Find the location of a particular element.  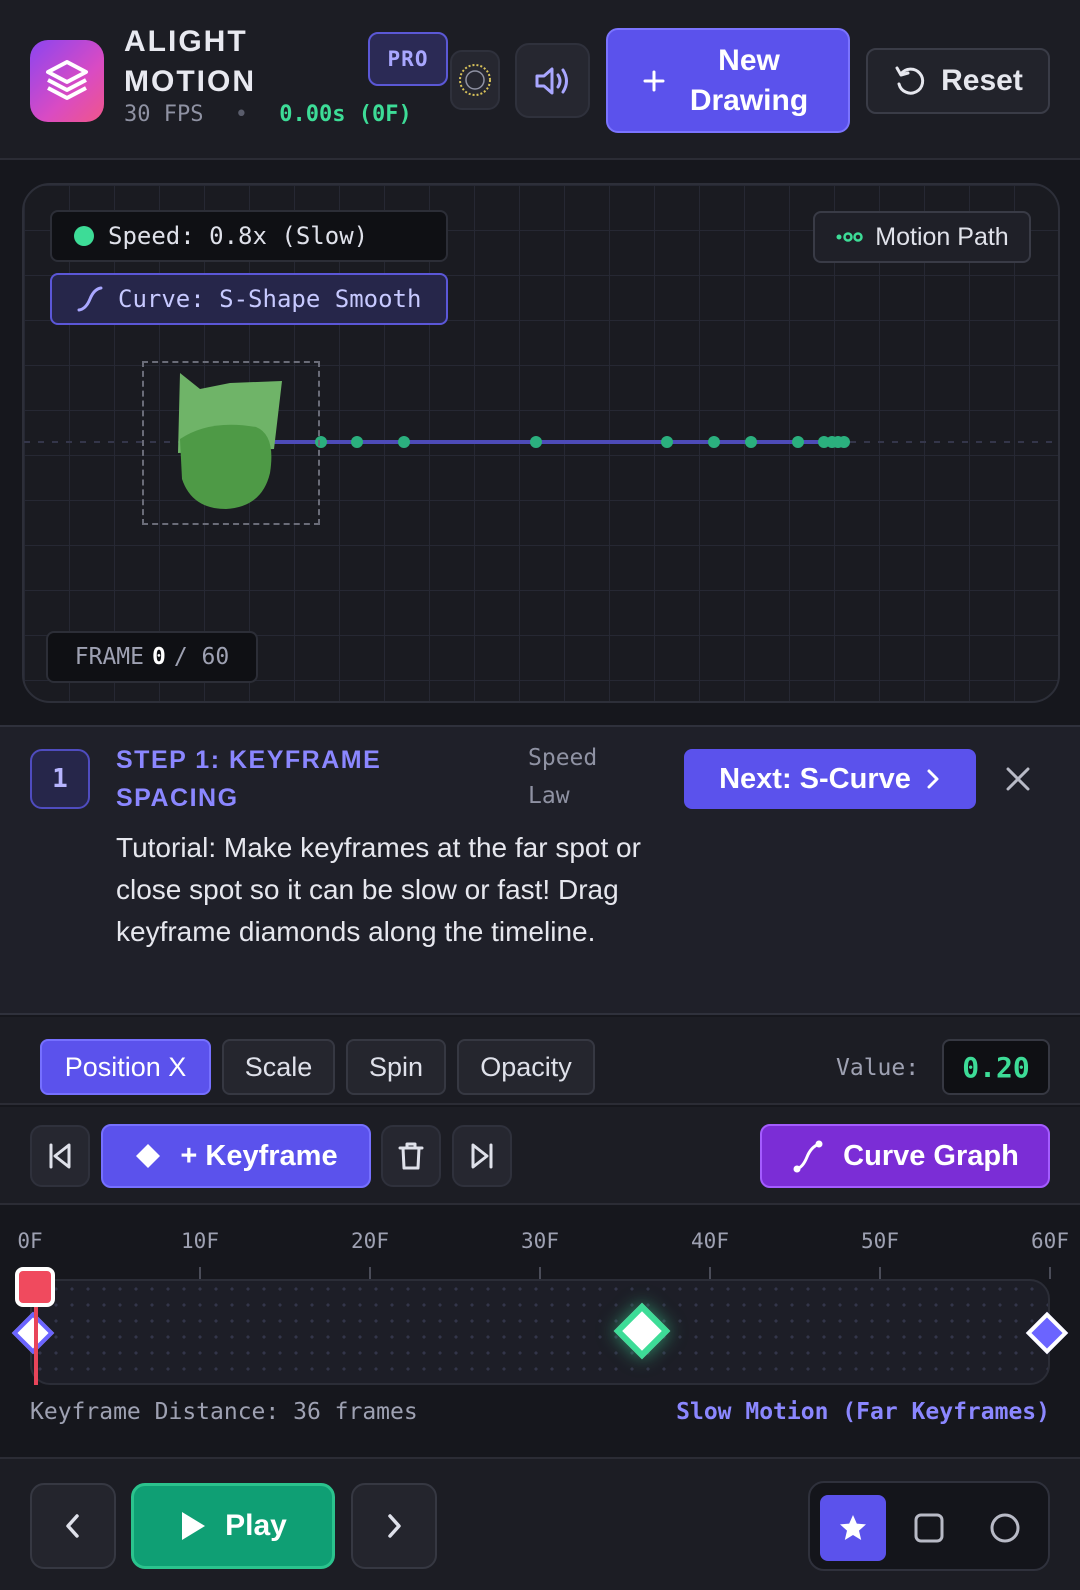

shape-square-button is located at coordinates (929, 1528).